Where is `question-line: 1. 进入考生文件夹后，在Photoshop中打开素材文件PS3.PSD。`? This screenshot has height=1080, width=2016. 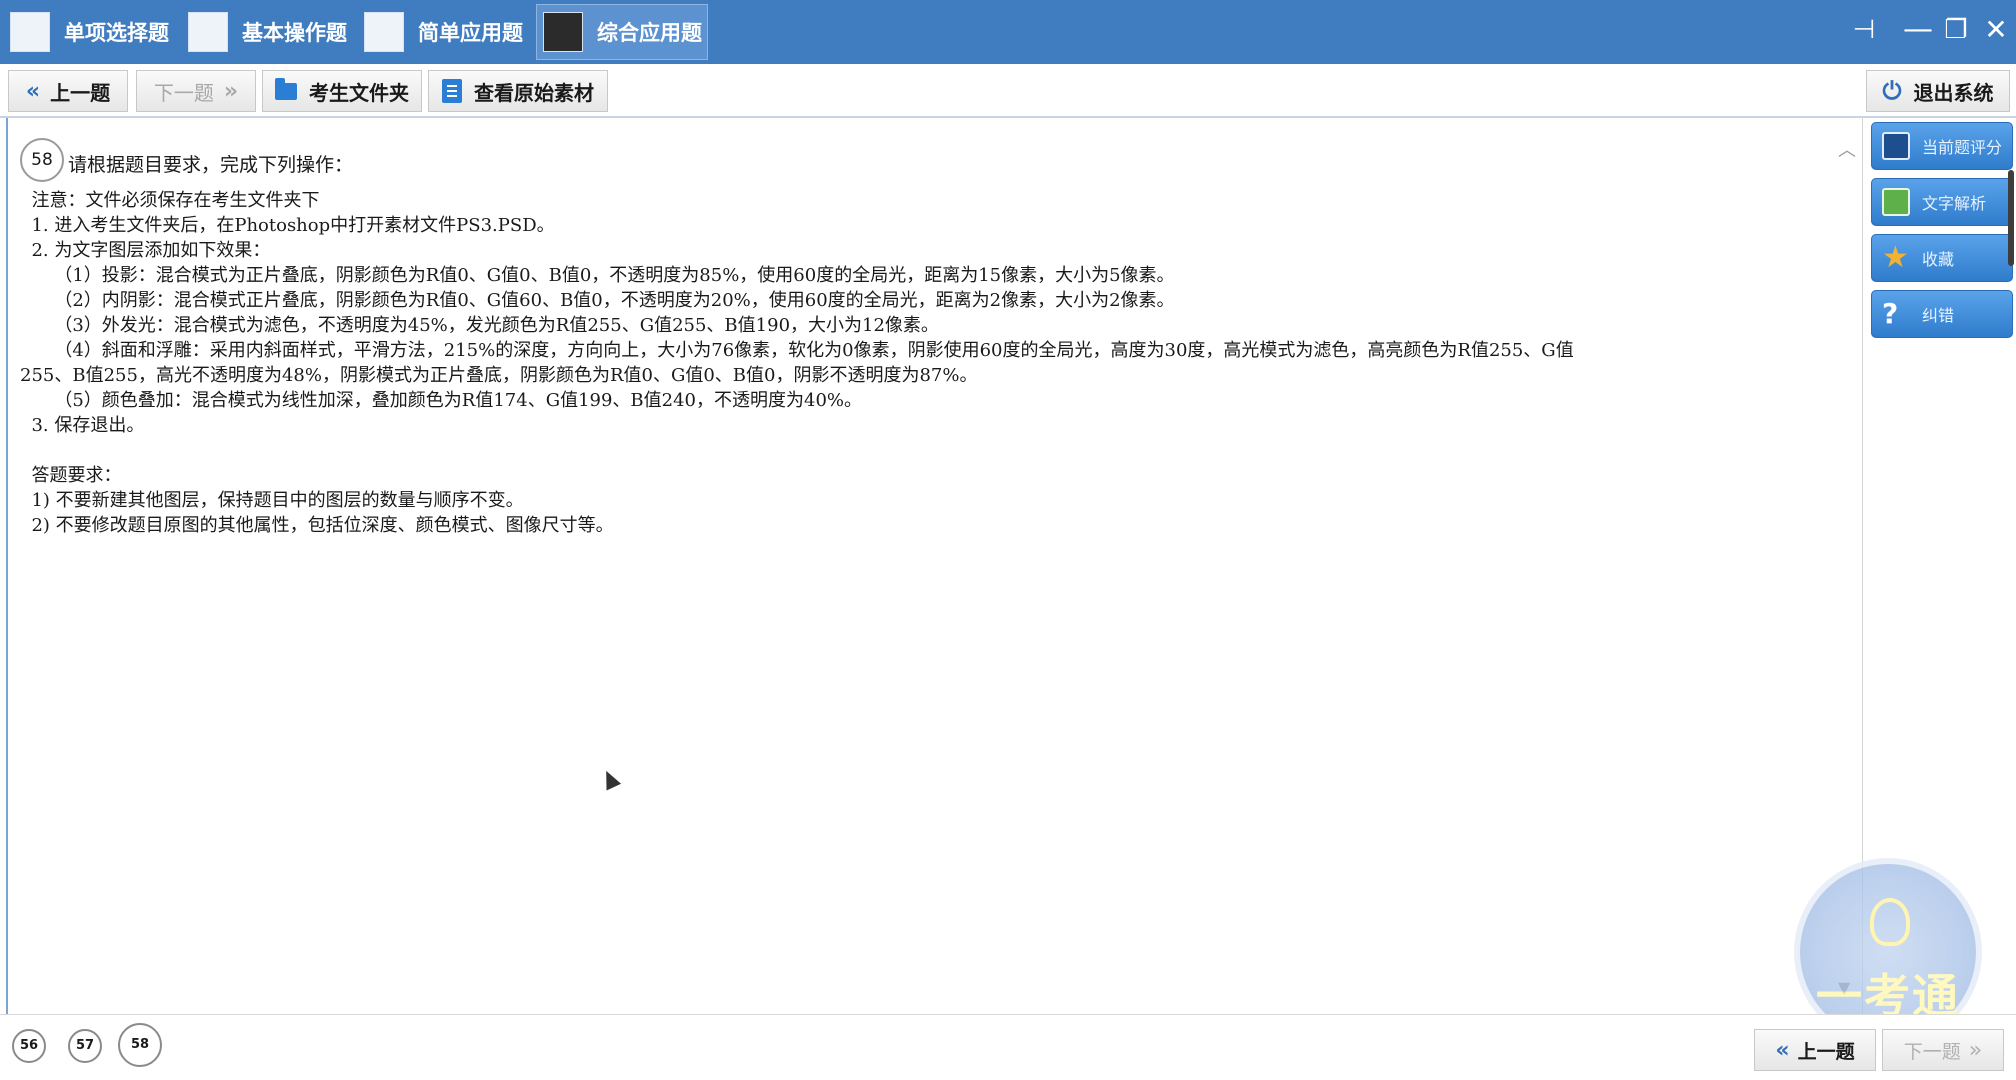
question-line: 1. 进入考生文件夹后，在Photoshop中打开素材文件PS3.PSD。 is located at coordinates (287, 225).